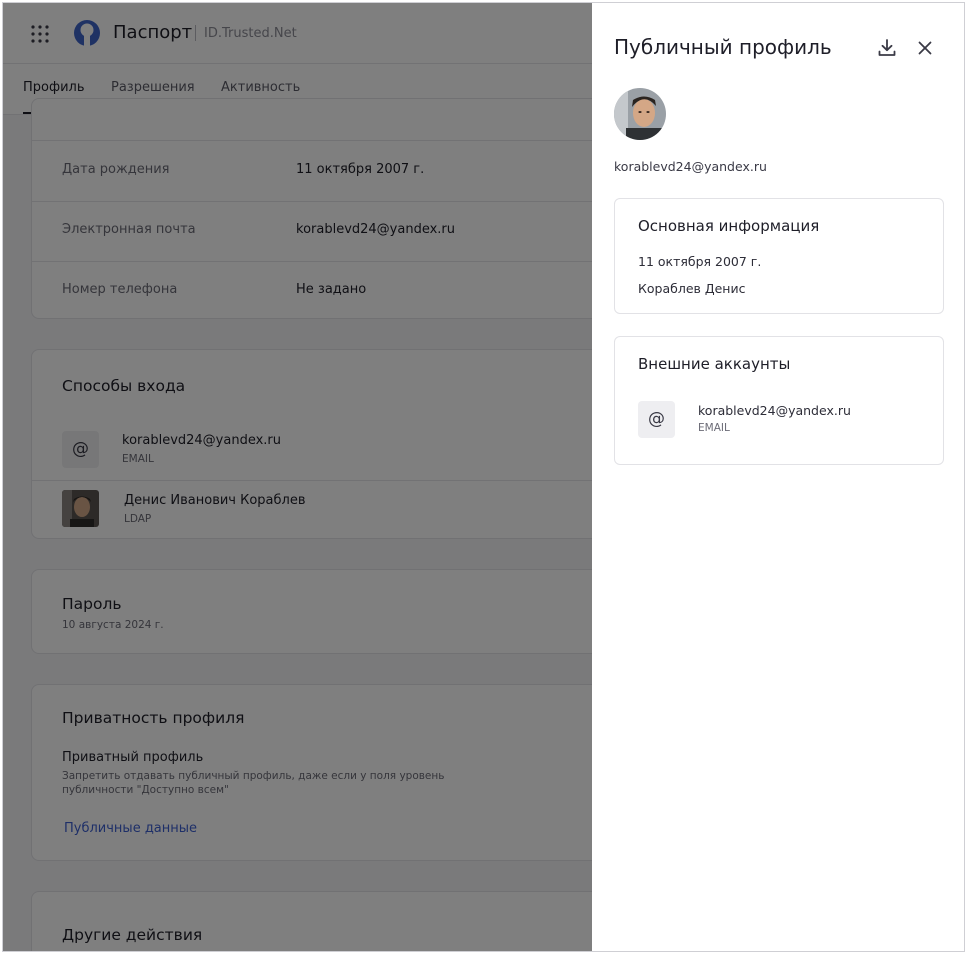 The image size is (969, 956). What do you see at coordinates (714, 364) in the screenshot?
I see `external-accounts-title: Внешние аккаунты` at bounding box center [714, 364].